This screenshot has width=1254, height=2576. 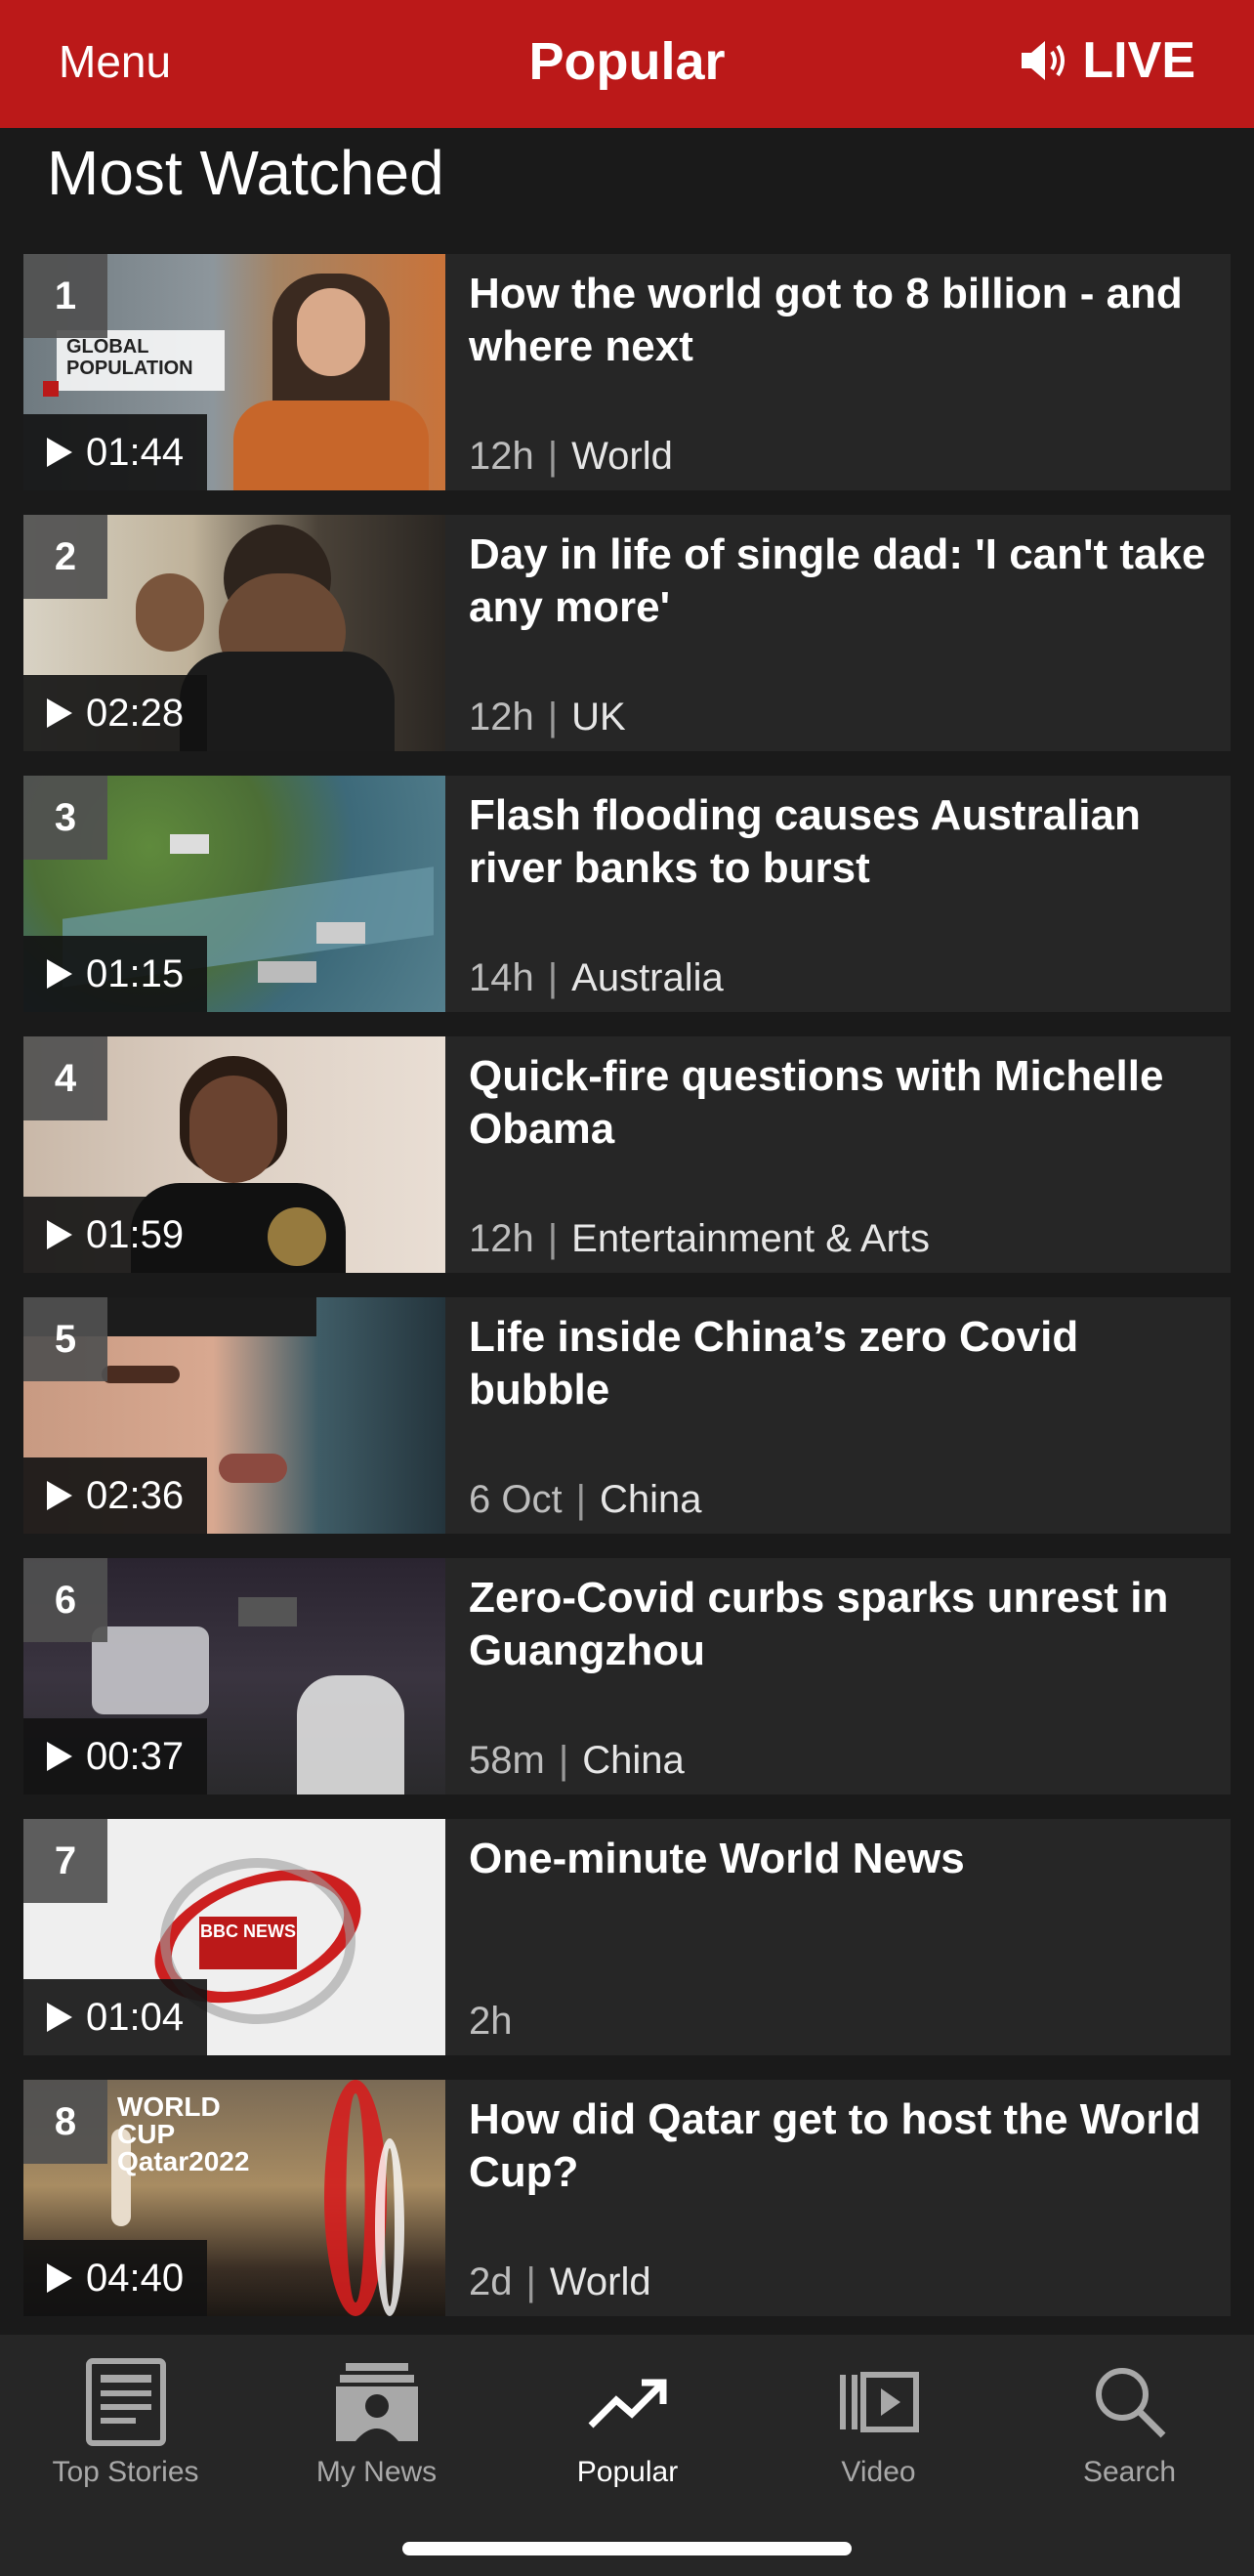 What do you see at coordinates (126, 2472) in the screenshot?
I see `tab-label: Top Stories` at bounding box center [126, 2472].